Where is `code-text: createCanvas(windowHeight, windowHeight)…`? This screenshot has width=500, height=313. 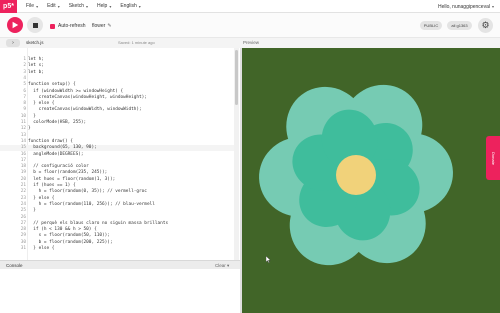 code-text: createCanvas(windowHeight, windowHeight)… is located at coordinates (87, 97).